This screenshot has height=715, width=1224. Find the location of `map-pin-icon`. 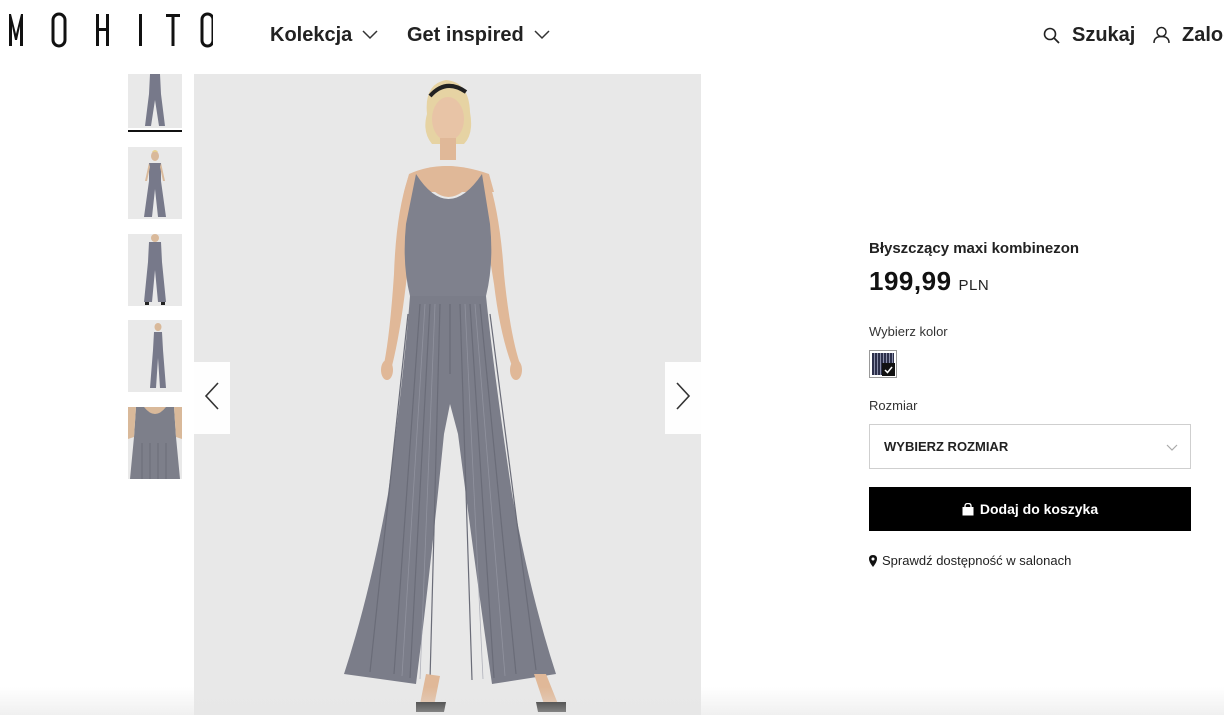

map-pin-icon is located at coordinates (873, 560).